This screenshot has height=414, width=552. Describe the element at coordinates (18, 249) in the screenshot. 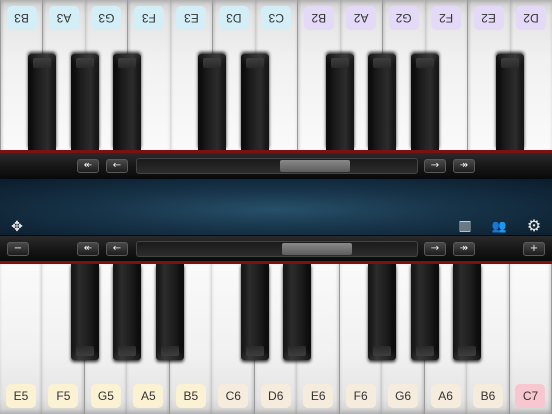

I see `zoom-out-button: −` at that location.